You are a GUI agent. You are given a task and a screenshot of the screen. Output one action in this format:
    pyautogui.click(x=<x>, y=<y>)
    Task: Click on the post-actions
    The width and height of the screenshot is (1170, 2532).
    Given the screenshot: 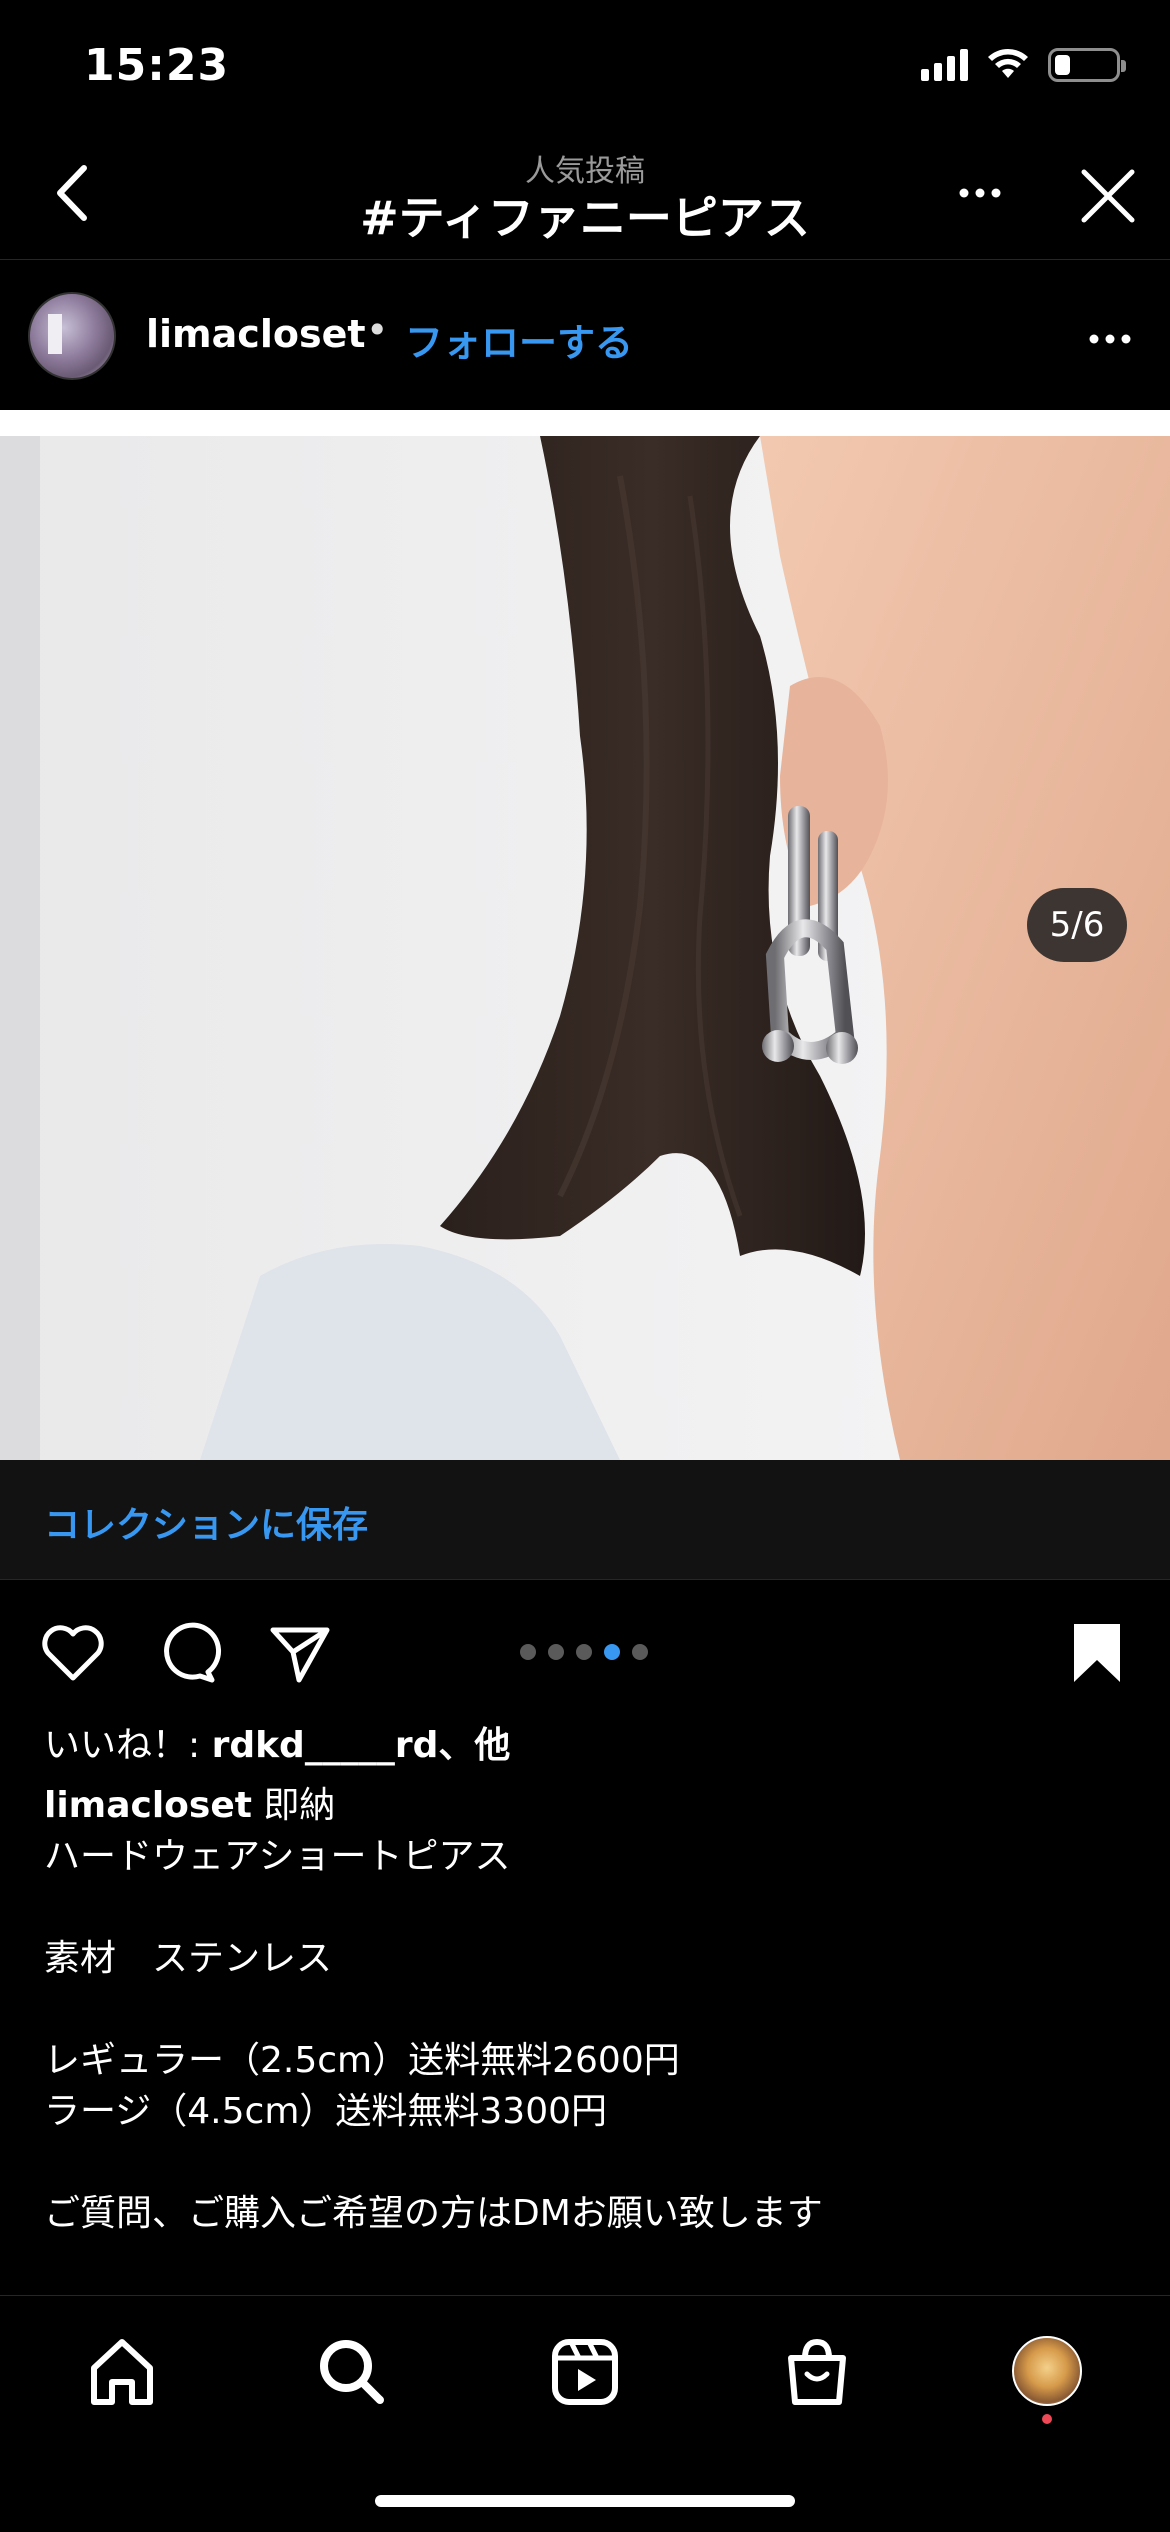 What is the action you would take?
    pyautogui.click(x=585, y=1650)
    